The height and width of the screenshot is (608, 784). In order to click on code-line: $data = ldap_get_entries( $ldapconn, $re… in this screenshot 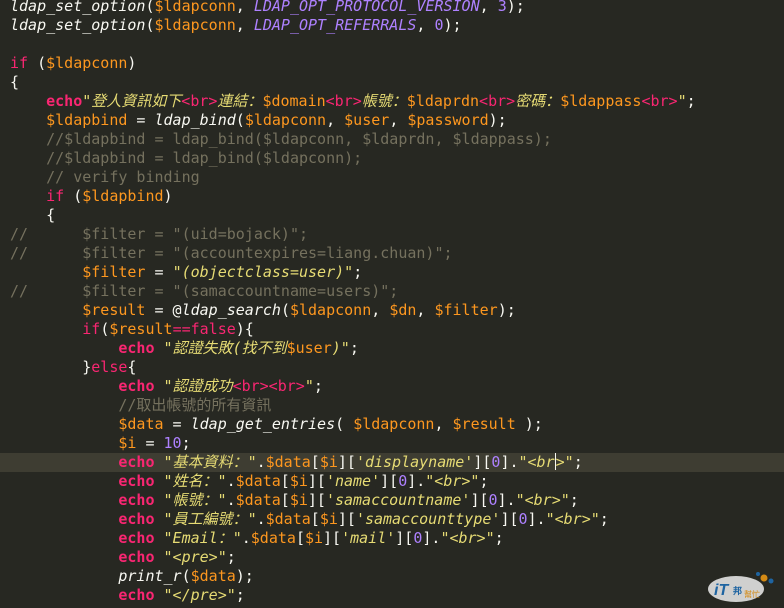, I will do `click(392, 424)`.